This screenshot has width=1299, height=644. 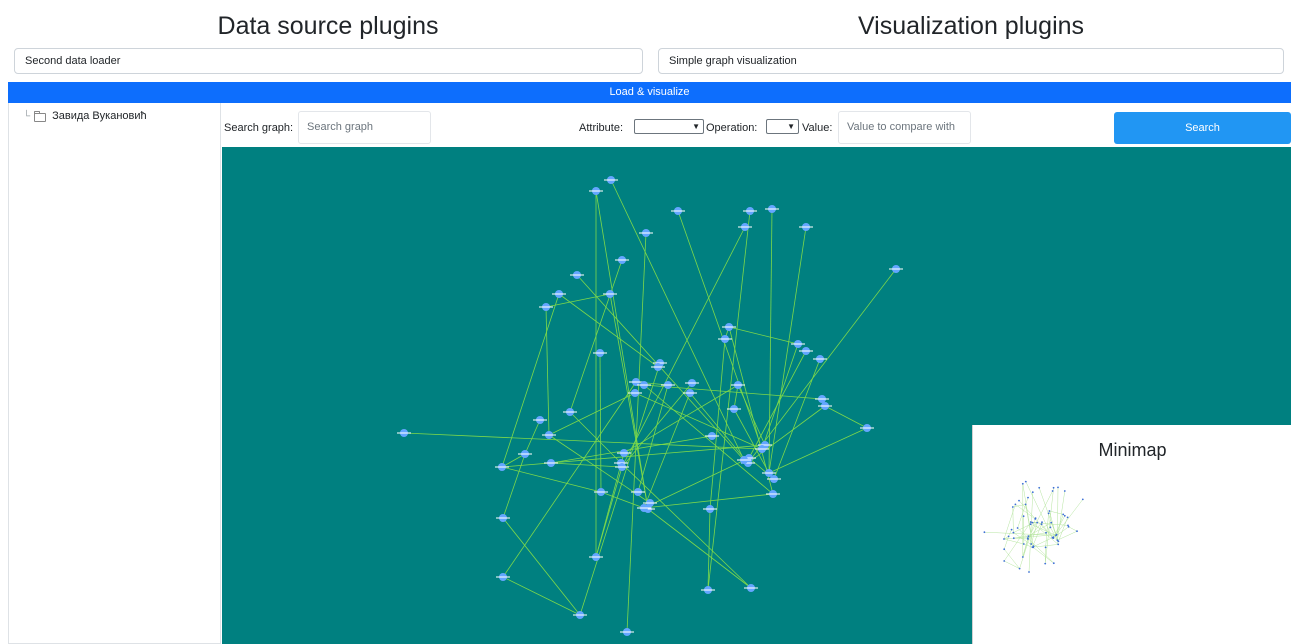 What do you see at coordinates (1132, 534) in the screenshot?
I see `minimap: Minimap` at bounding box center [1132, 534].